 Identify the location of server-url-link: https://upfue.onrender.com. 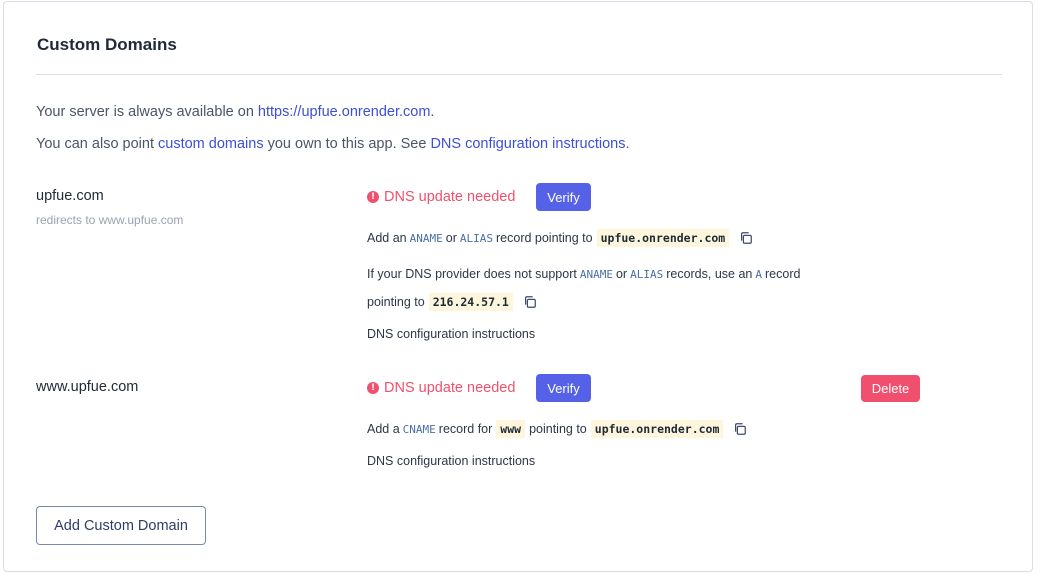
(344, 112).